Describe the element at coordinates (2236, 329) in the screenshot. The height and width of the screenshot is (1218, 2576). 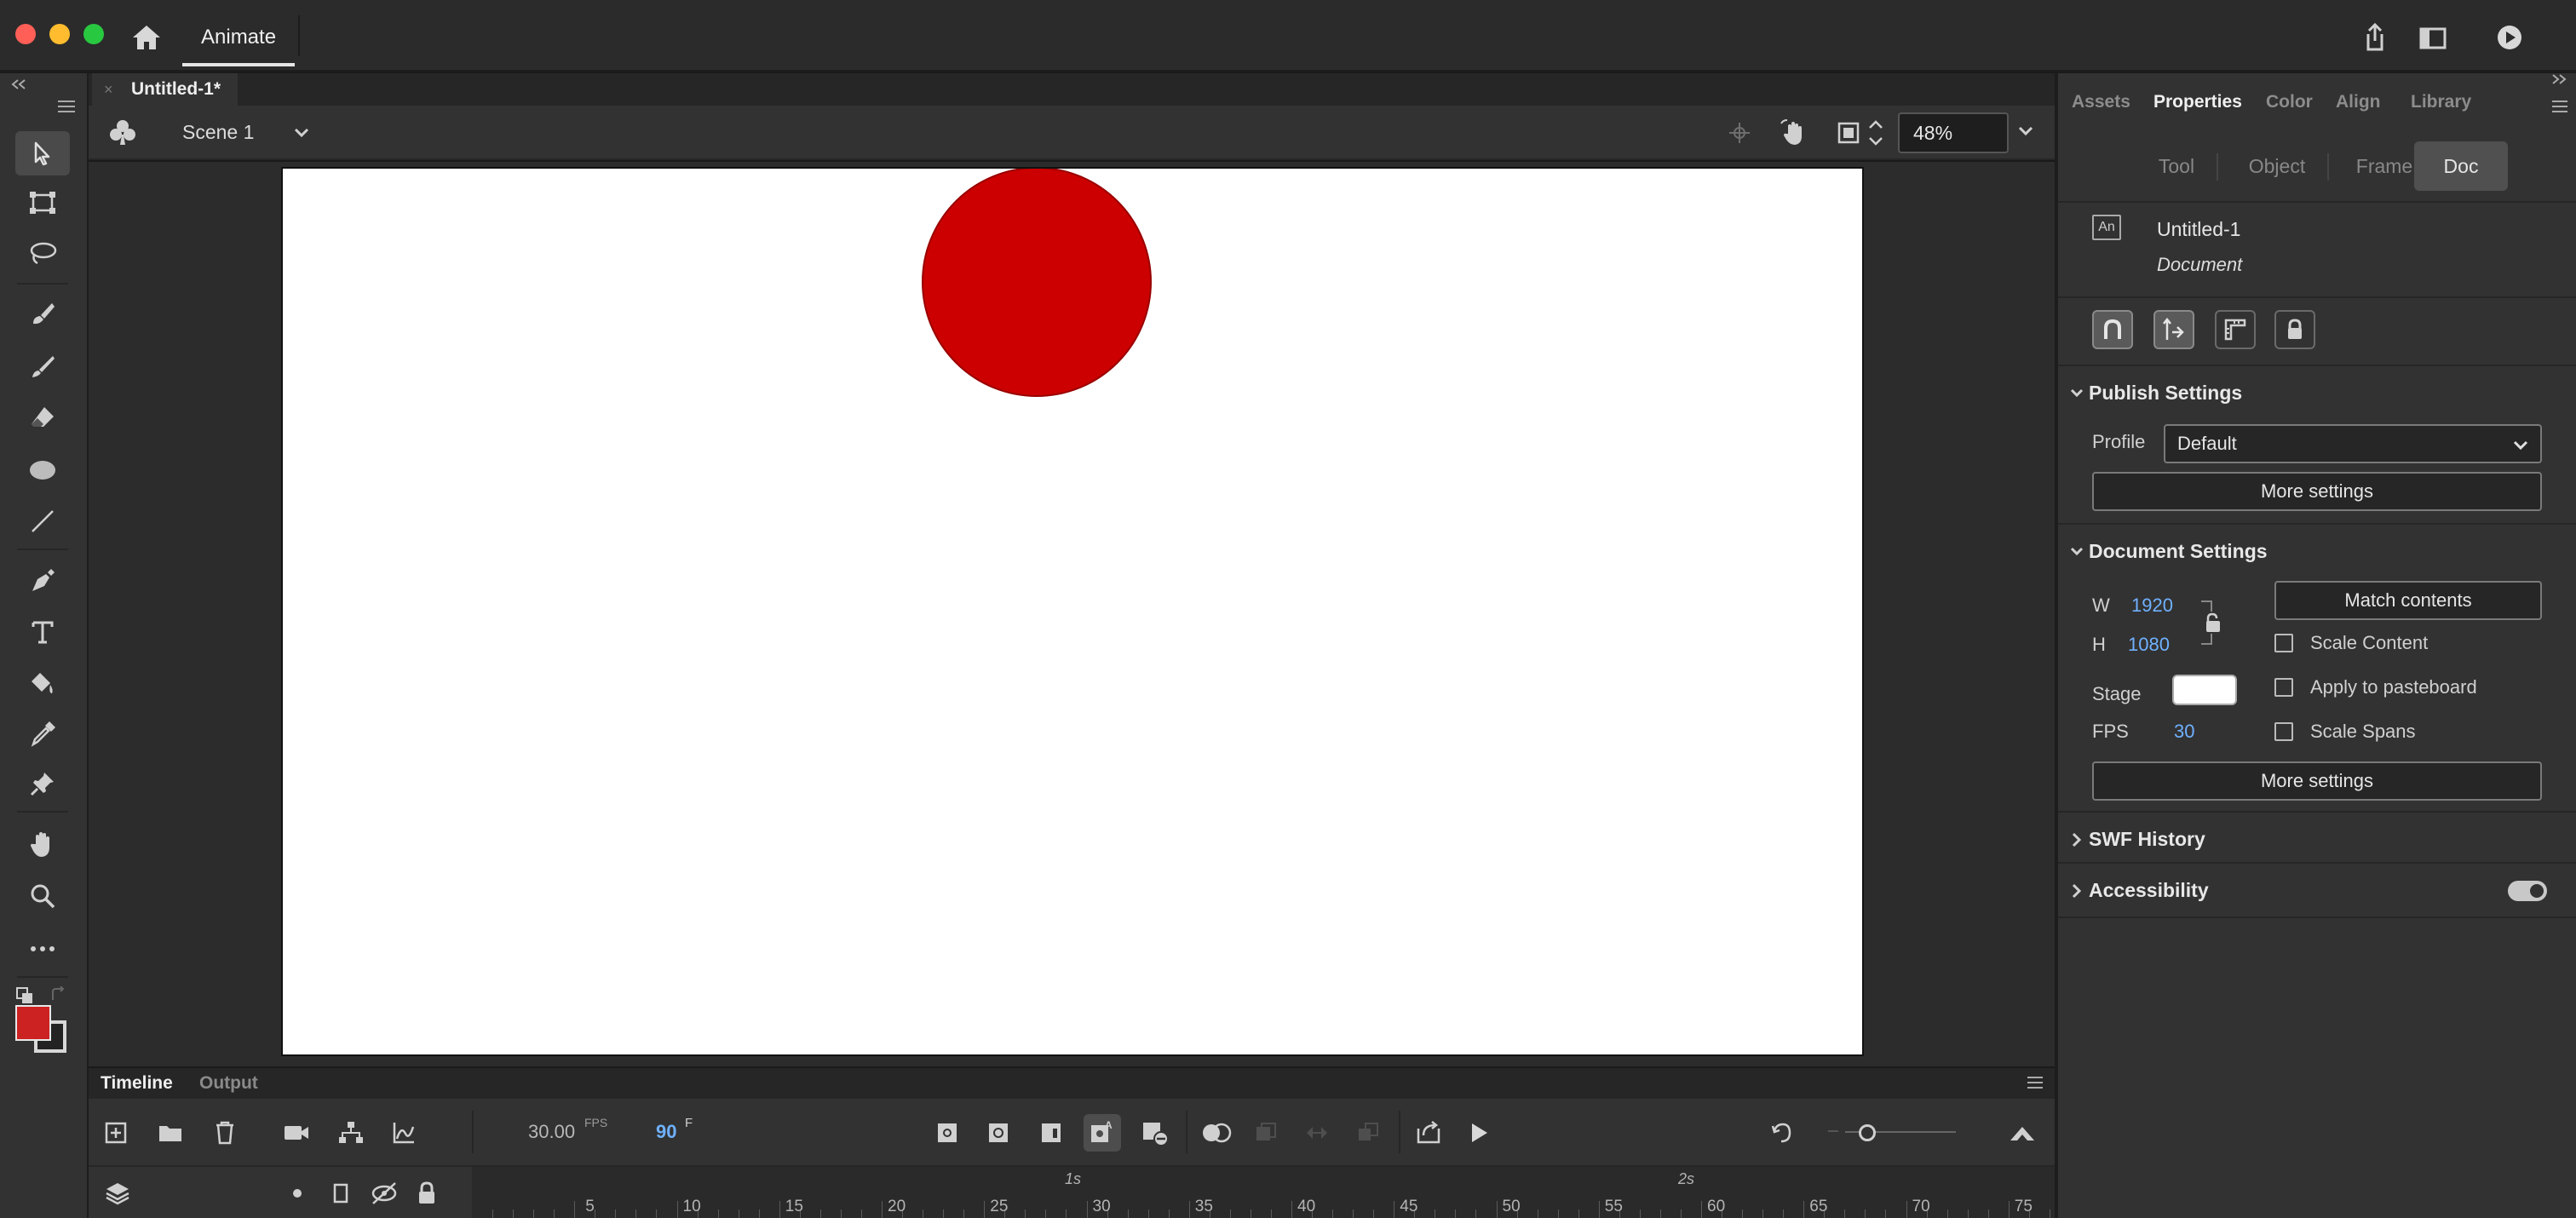
I see `rulers-icon` at that location.